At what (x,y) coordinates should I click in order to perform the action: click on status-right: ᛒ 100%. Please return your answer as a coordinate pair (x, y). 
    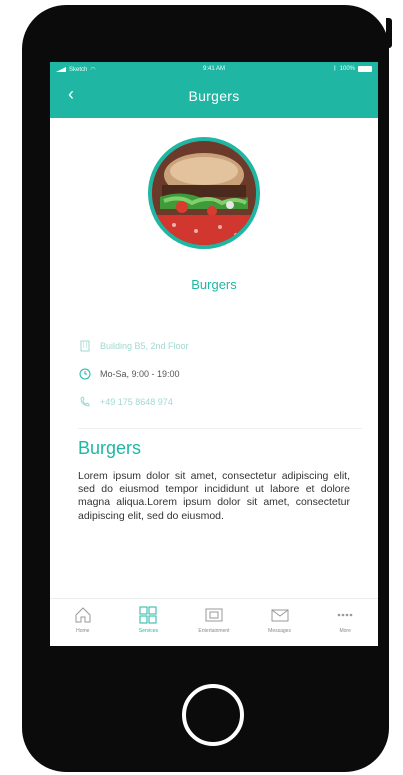
    Looking at the image, I should click on (352, 69).